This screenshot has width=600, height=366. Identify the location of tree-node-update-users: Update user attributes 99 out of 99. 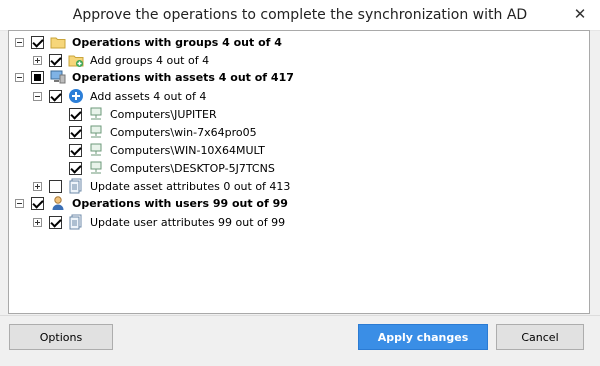
(159, 222).